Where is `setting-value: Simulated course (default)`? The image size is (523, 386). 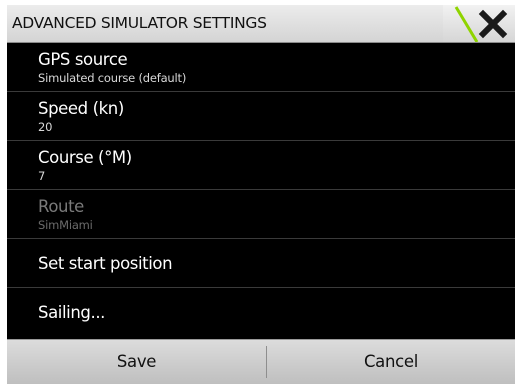
setting-value: Simulated course (default) is located at coordinates (112, 78).